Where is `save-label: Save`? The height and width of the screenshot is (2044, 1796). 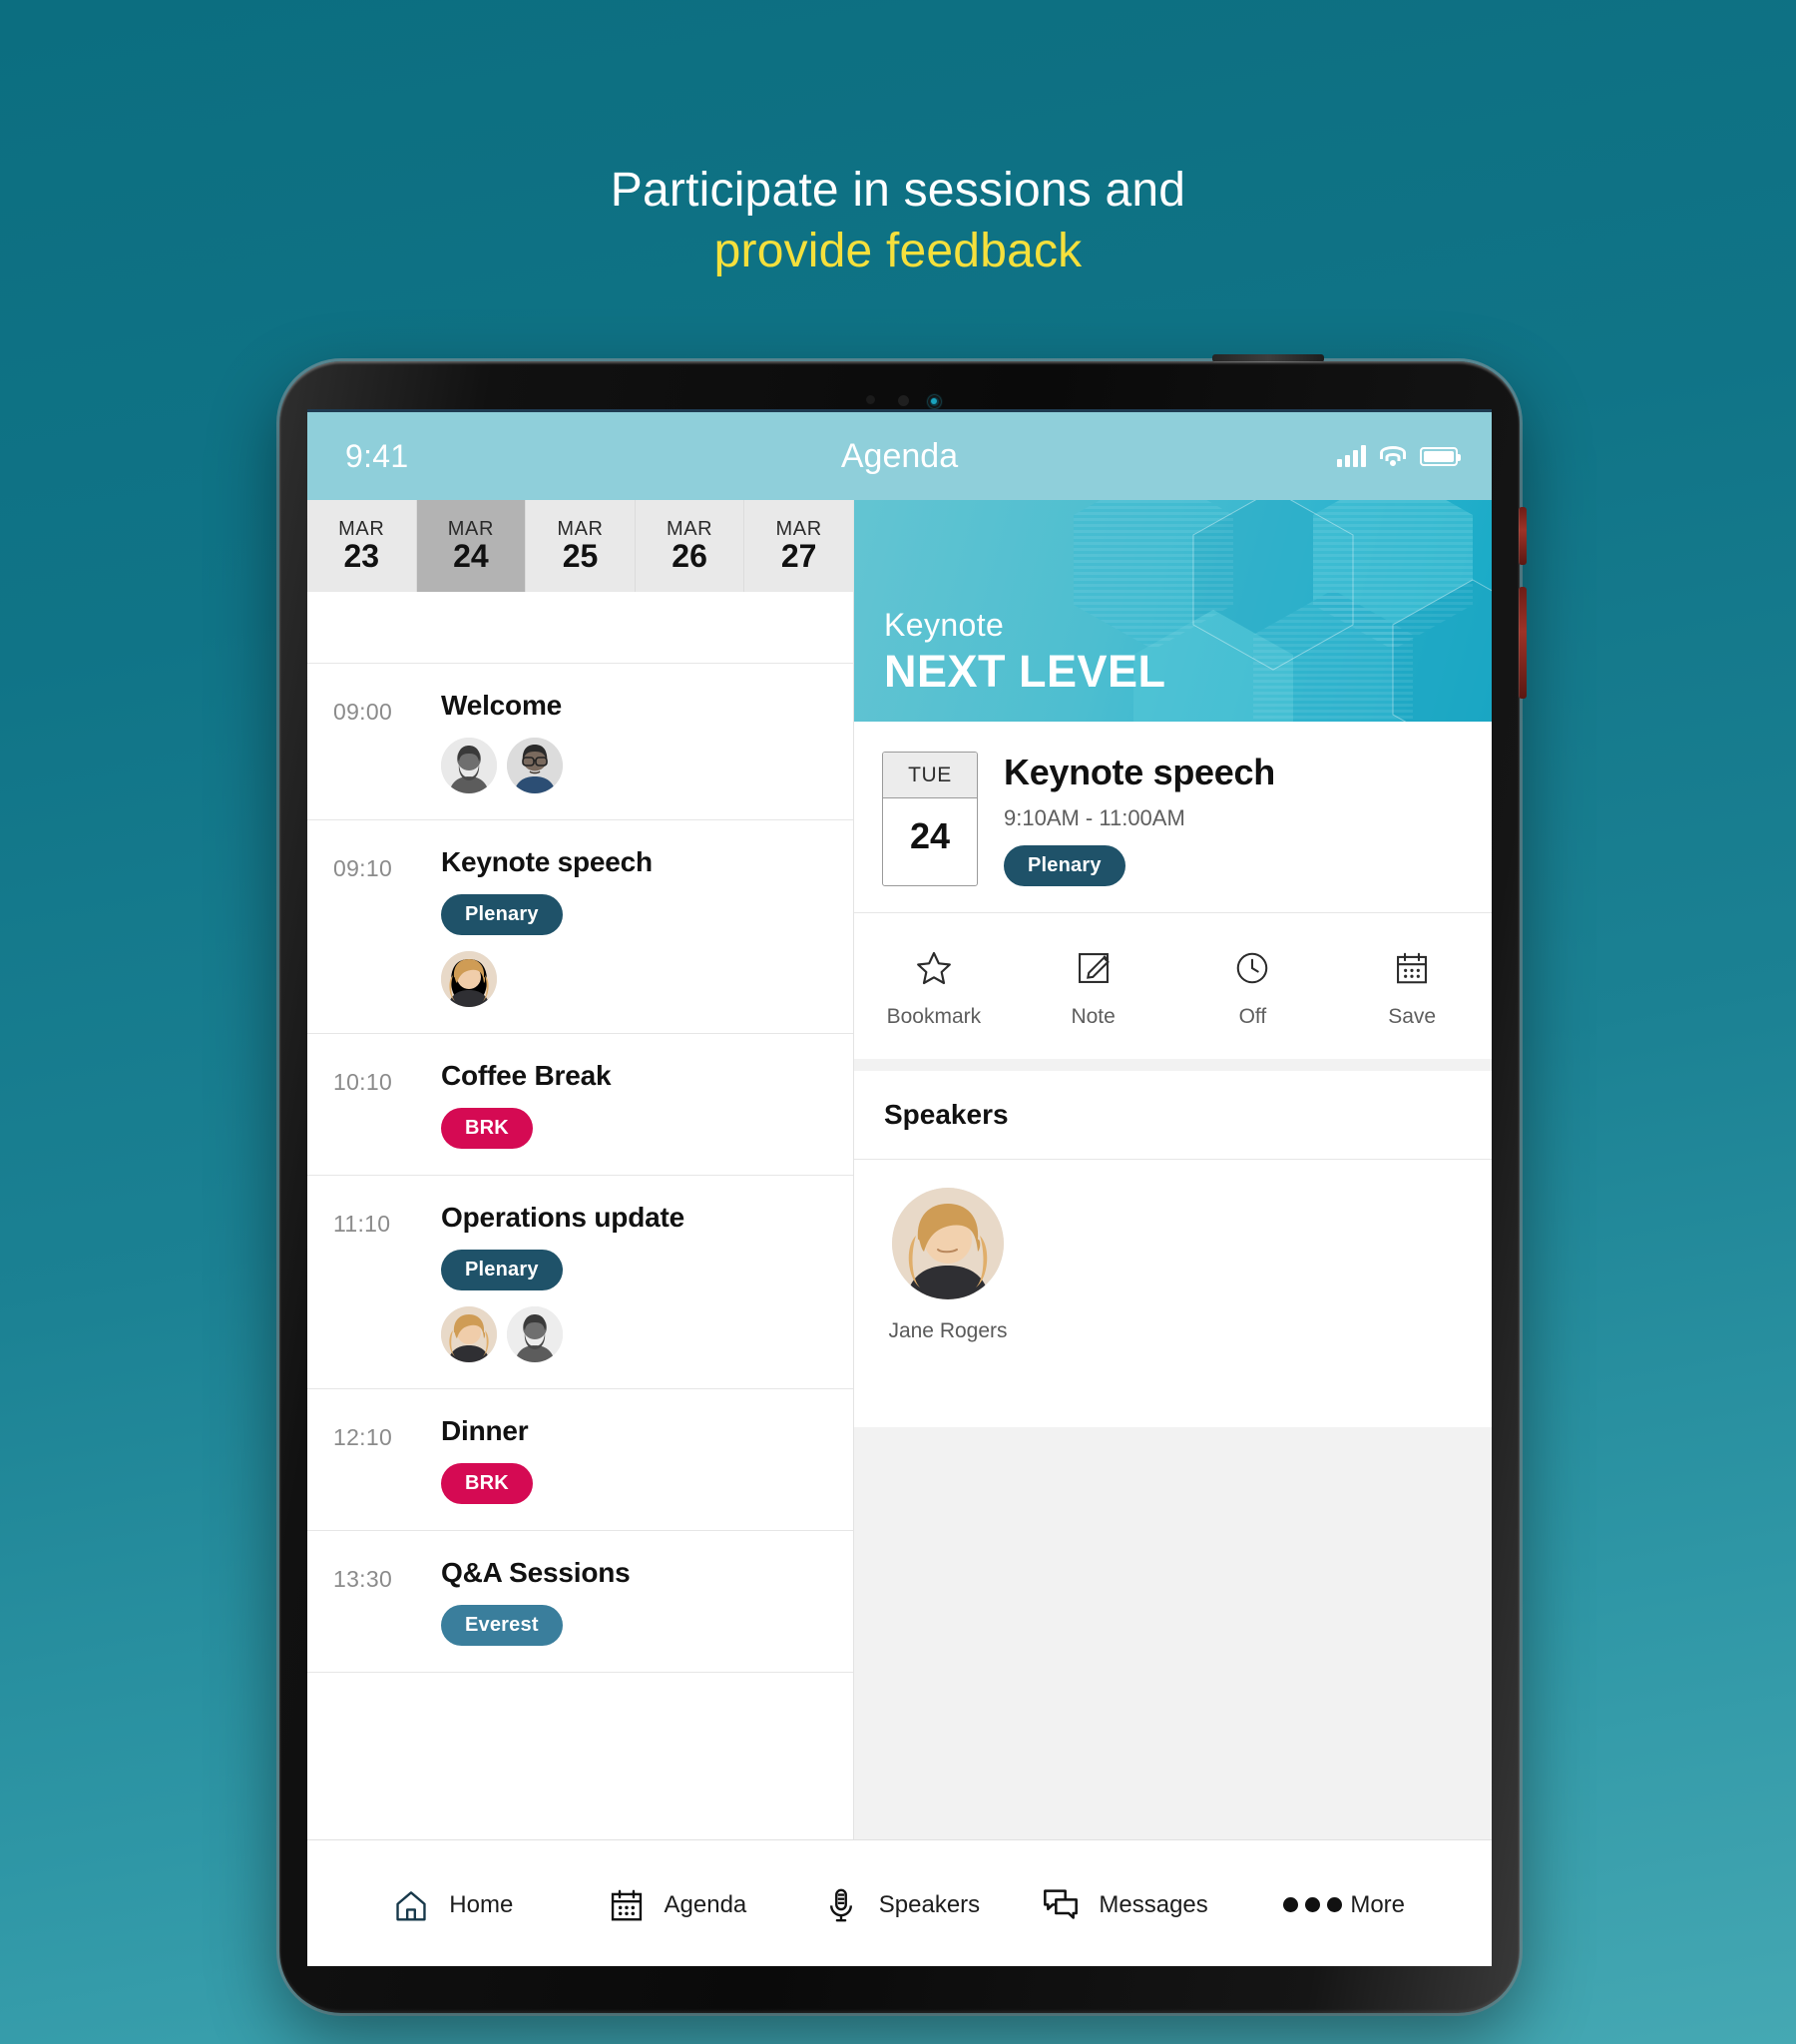 save-label: Save is located at coordinates (1412, 1016).